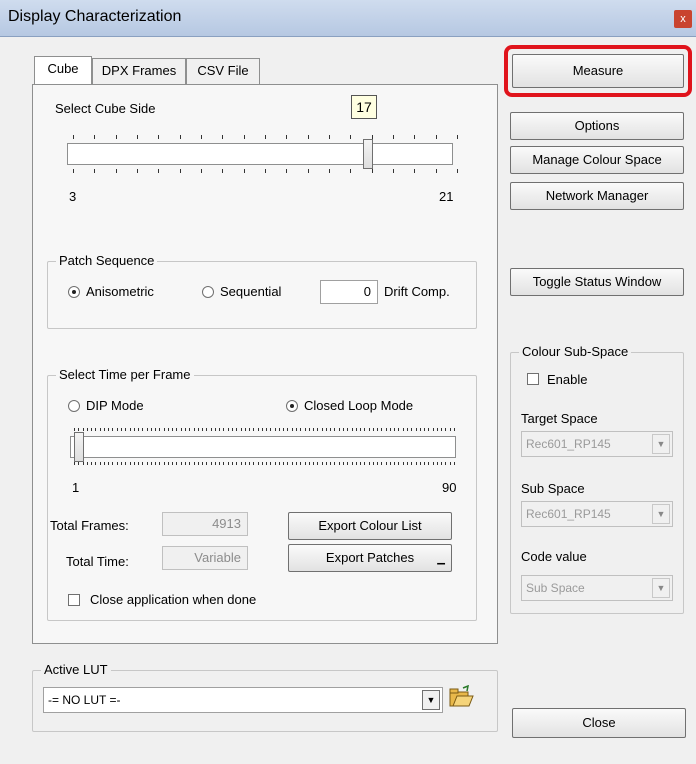 This screenshot has width=696, height=764. What do you see at coordinates (598, 71) in the screenshot?
I see `measure-button: Measure` at bounding box center [598, 71].